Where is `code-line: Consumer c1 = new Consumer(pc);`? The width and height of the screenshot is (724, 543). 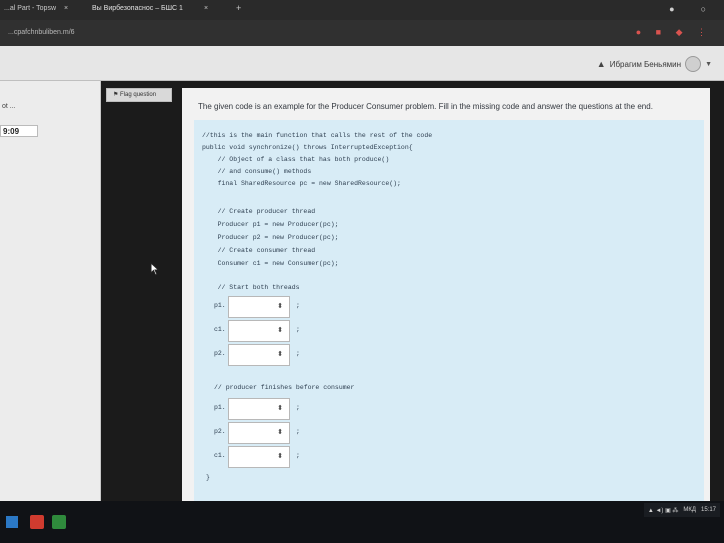 code-line: Consumer c1 = new Consumer(pc); is located at coordinates (270, 263).